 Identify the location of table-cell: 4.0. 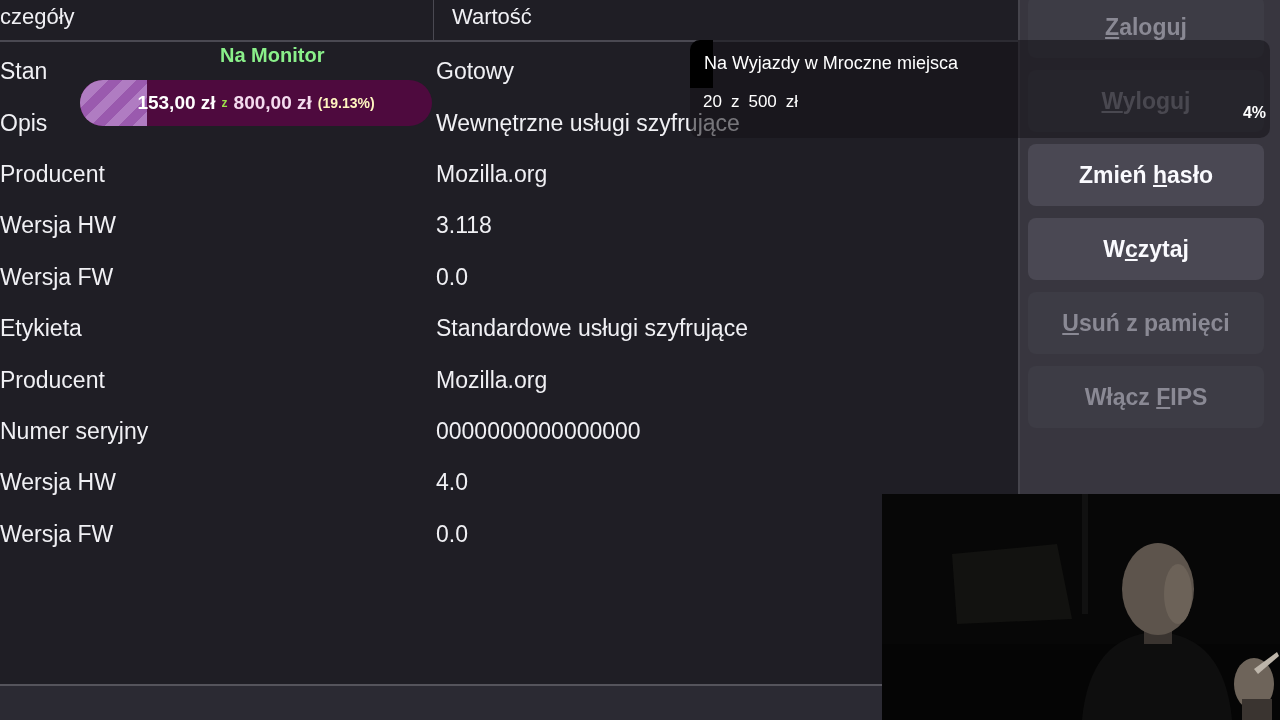
(452, 482).